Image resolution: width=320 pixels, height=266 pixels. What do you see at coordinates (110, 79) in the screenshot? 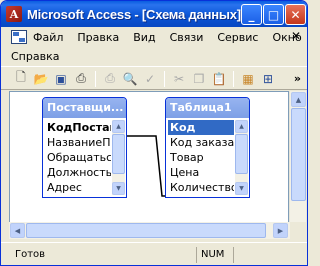
I see `print-icon: ⎙` at bounding box center [110, 79].